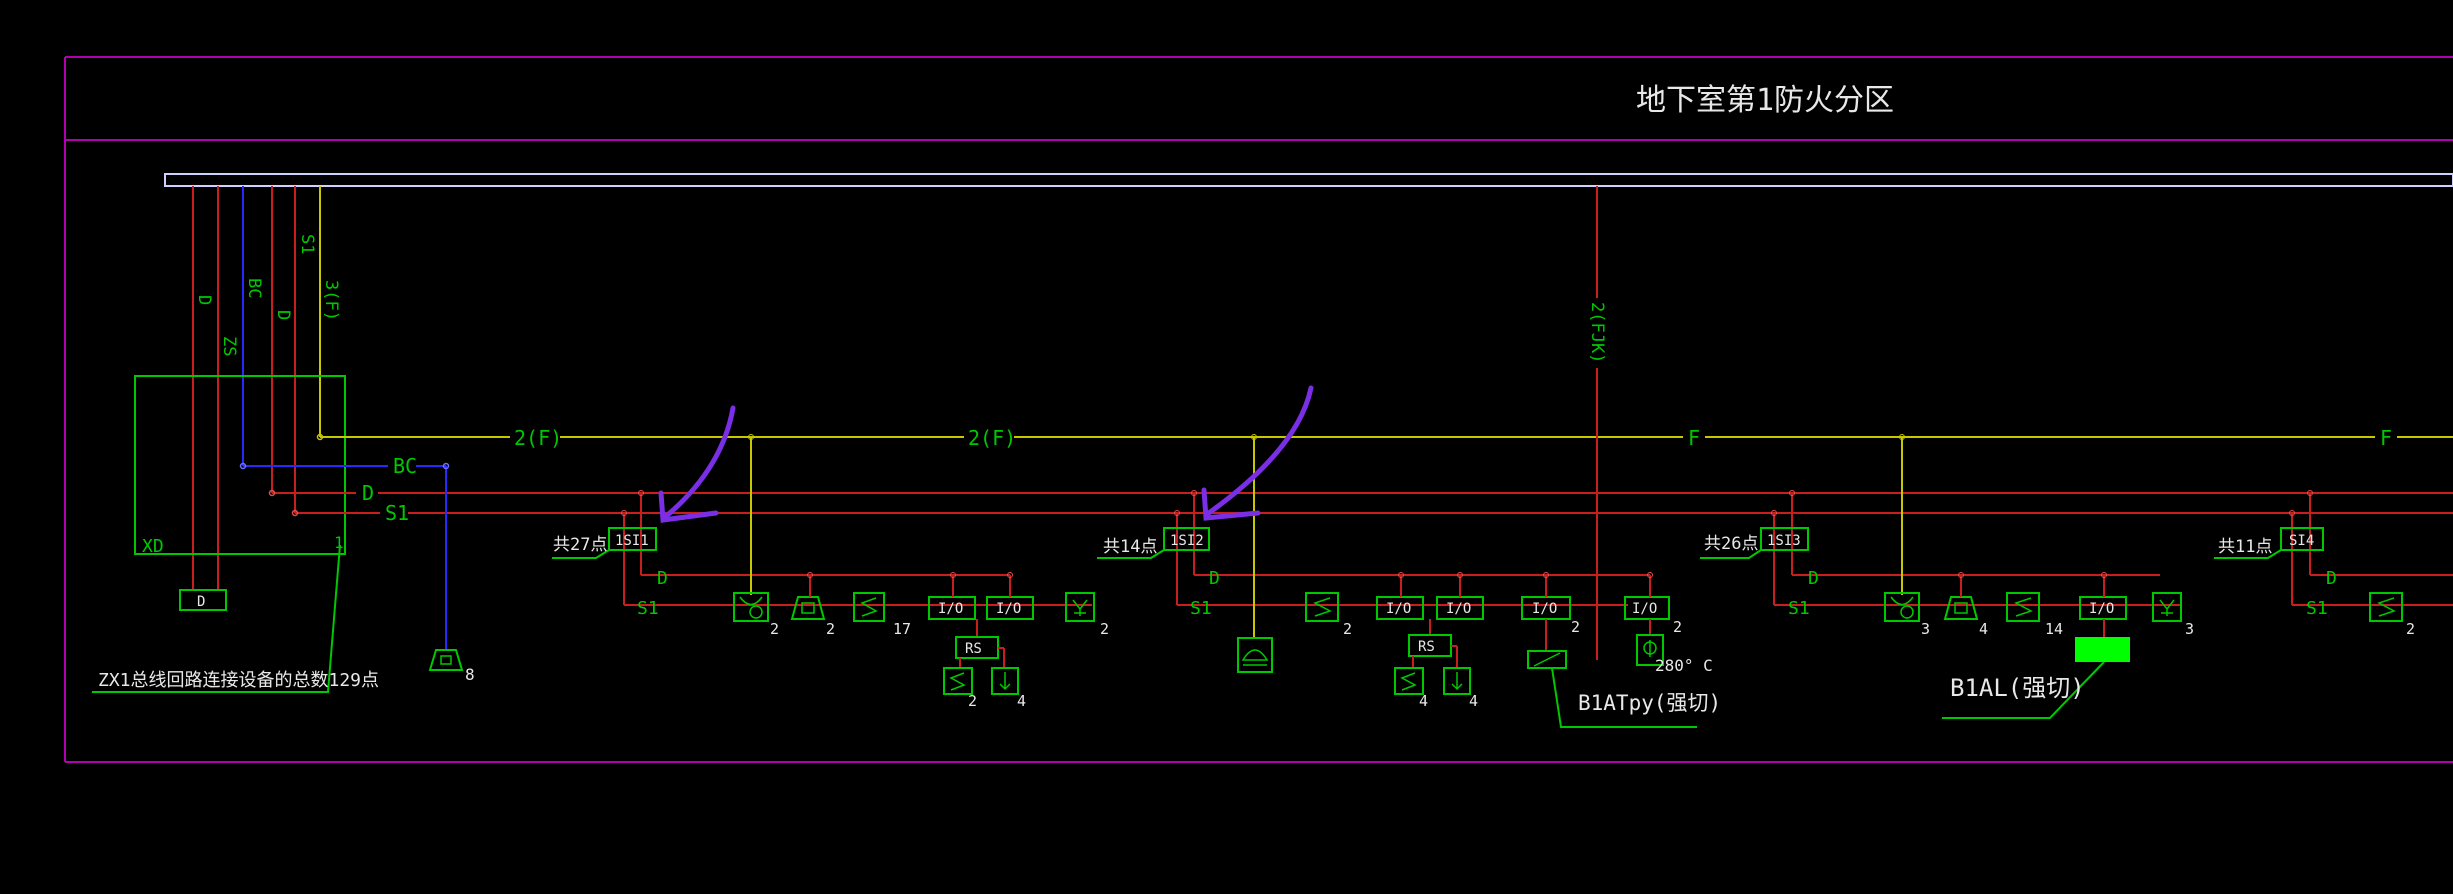  What do you see at coordinates (470, 674) in the screenshot?
I see `bc-device-count: 8` at bounding box center [470, 674].